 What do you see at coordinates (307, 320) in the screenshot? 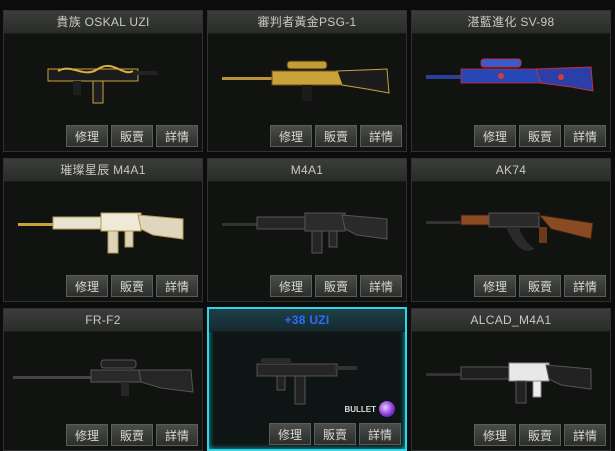
I see `weapon-title: +38 UZI` at bounding box center [307, 320].